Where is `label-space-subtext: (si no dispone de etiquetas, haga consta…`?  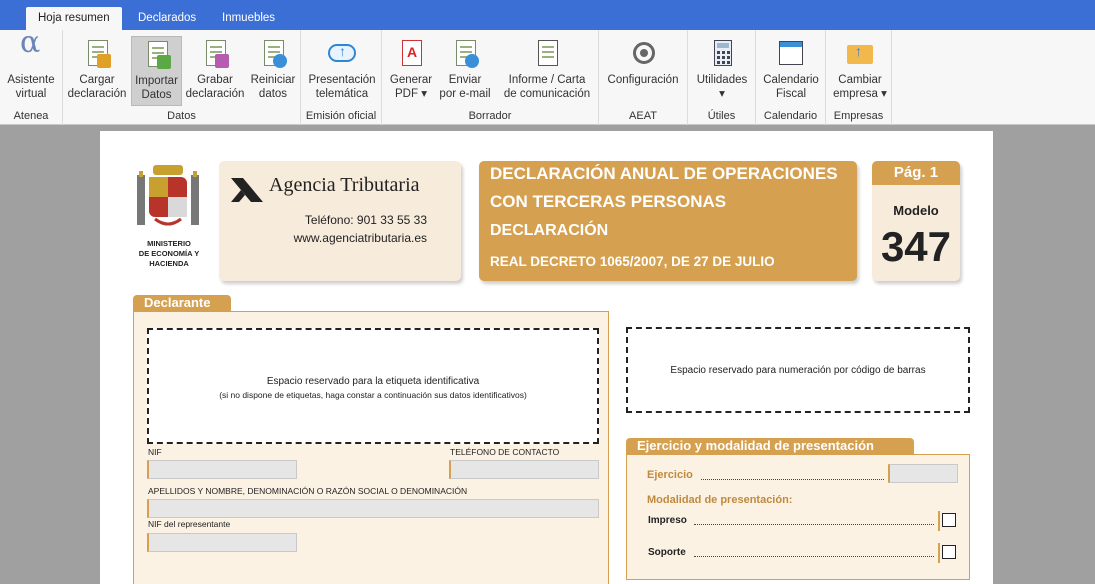 label-space-subtext: (si no dispone de etiquetas, haga consta… is located at coordinates (373, 395).